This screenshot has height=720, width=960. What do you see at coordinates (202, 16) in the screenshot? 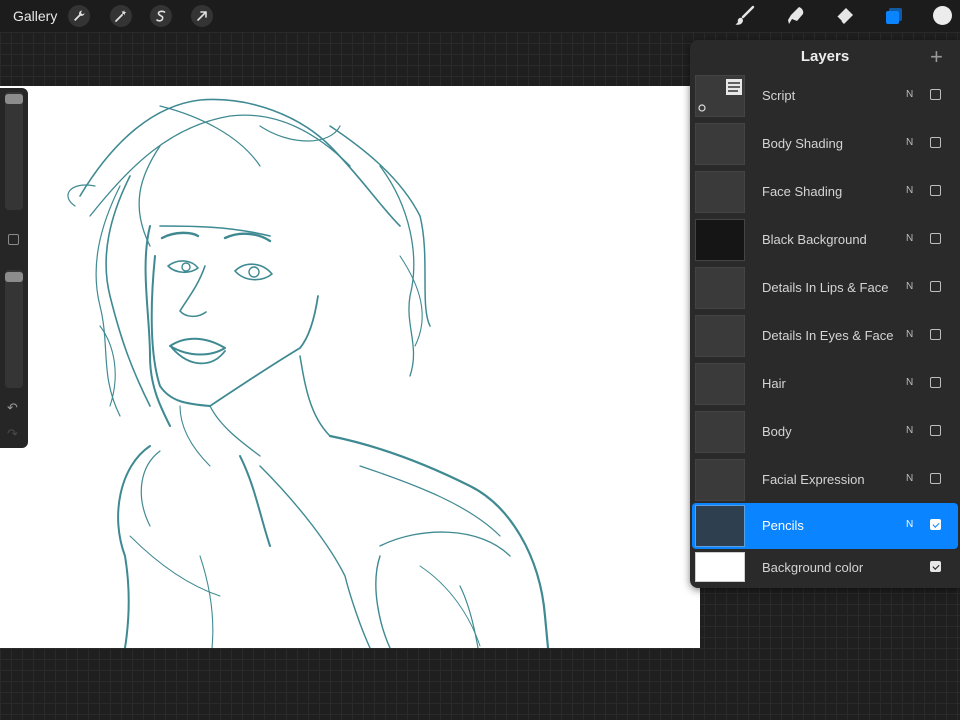
I see `transform-arrow-icon` at bounding box center [202, 16].